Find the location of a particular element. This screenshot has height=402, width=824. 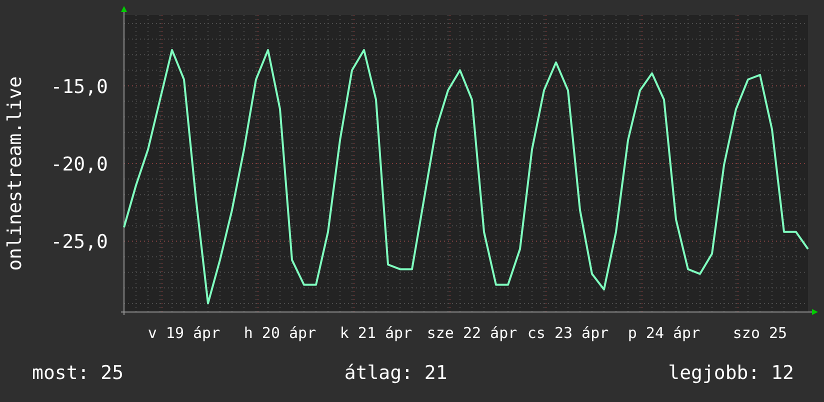

y-tick-label: -15,0 is located at coordinates (79, 87).